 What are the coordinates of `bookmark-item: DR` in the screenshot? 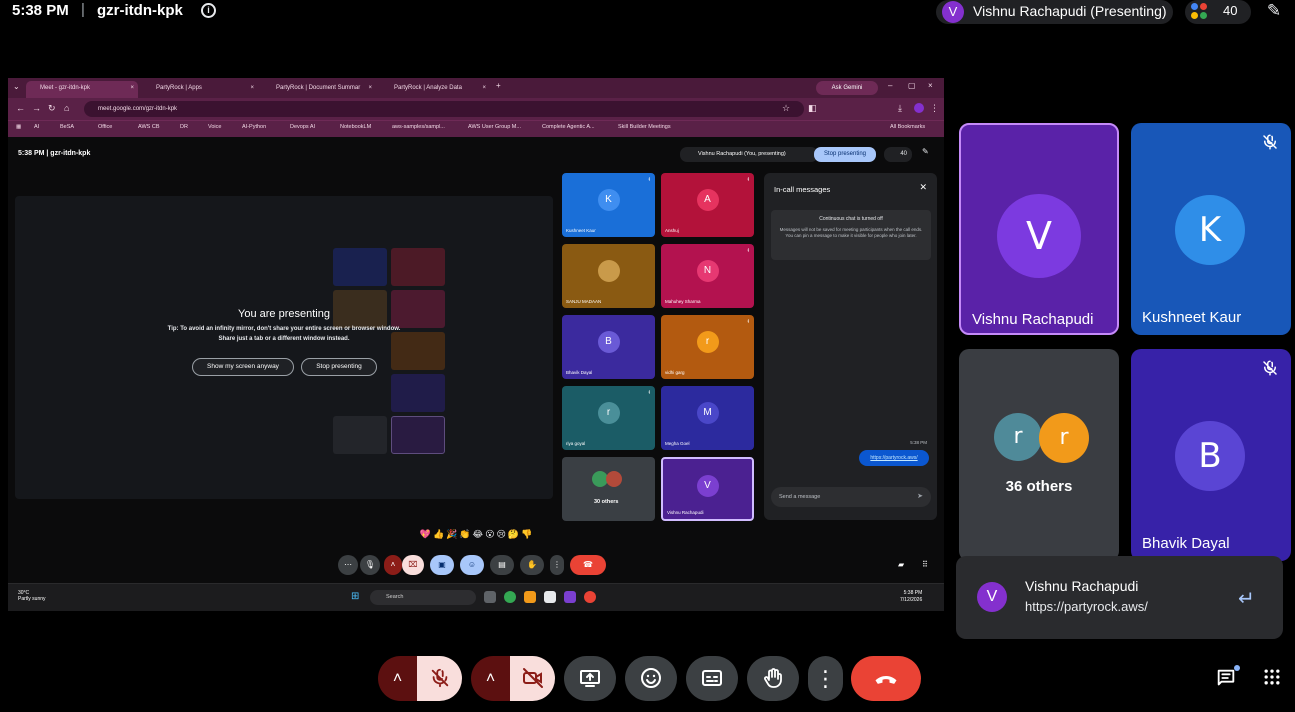 It's located at (184, 127).